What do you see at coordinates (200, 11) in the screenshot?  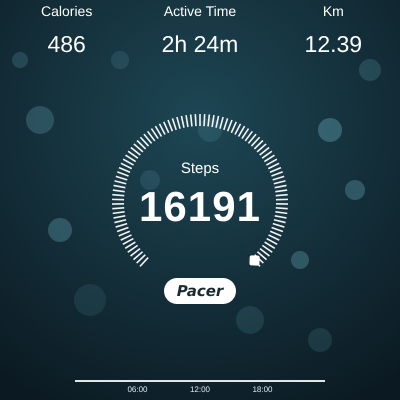 I see `stat-label: Active Time` at bounding box center [200, 11].